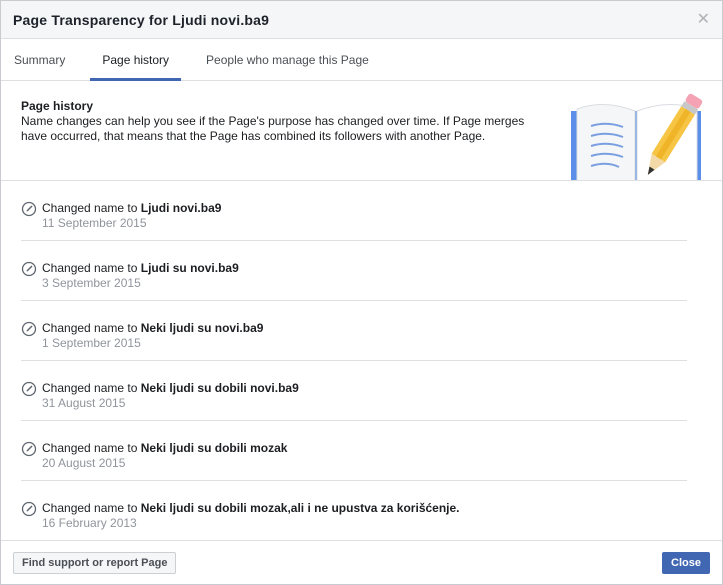 The image size is (723, 585). What do you see at coordinates (686, 562) in the screenshot?
I see `close-button: Close` at bounding box center [686, 562].